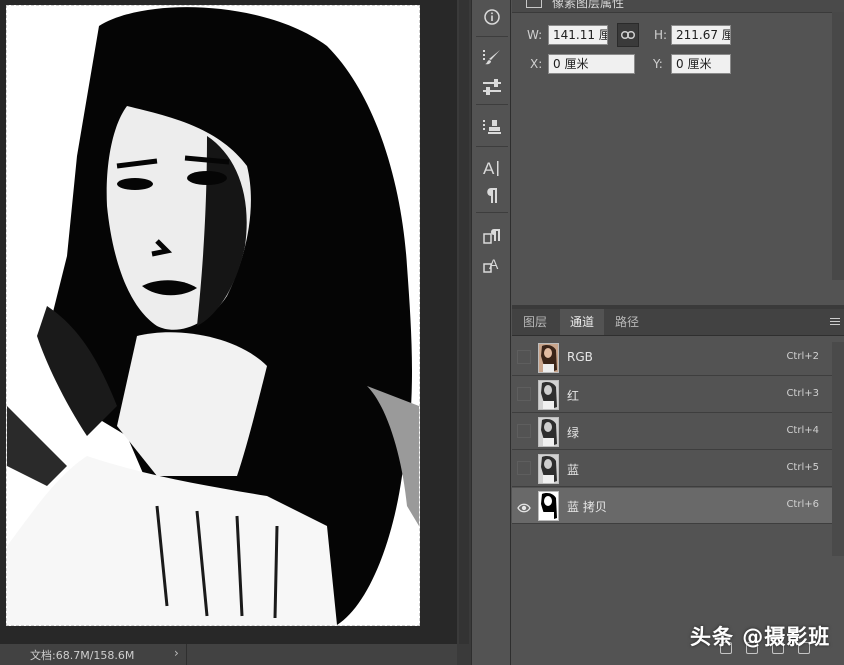 The image size is (844, 665). I want to click on y-label: Y:, so click(658, 64).